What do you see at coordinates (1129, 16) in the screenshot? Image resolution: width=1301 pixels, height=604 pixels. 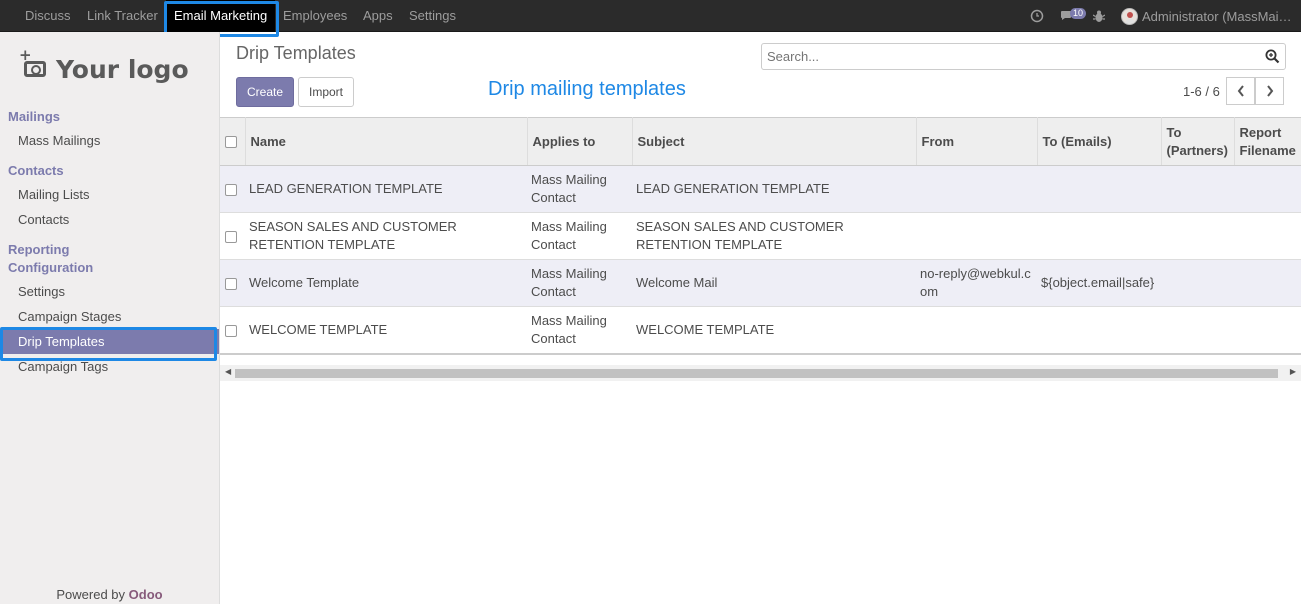 I see `avatar` at bounding box center [1129, 16].